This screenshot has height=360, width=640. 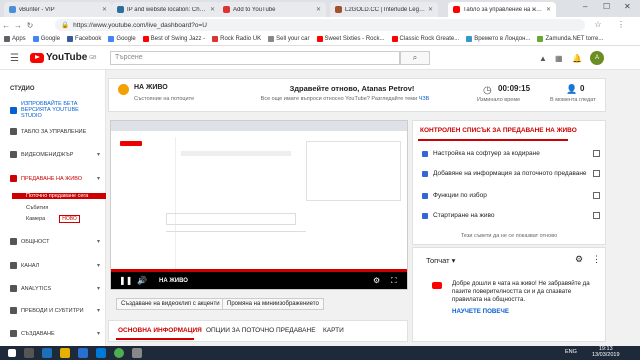 What do you see at coordinates (65, 353) in the screenshot?
I see `folder-icon` at bounding box center [65, 353].